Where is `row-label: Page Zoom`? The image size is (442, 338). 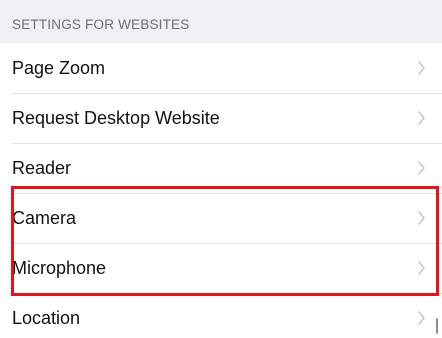 row-label: Page Zoom is located at coordinates (59, 67).